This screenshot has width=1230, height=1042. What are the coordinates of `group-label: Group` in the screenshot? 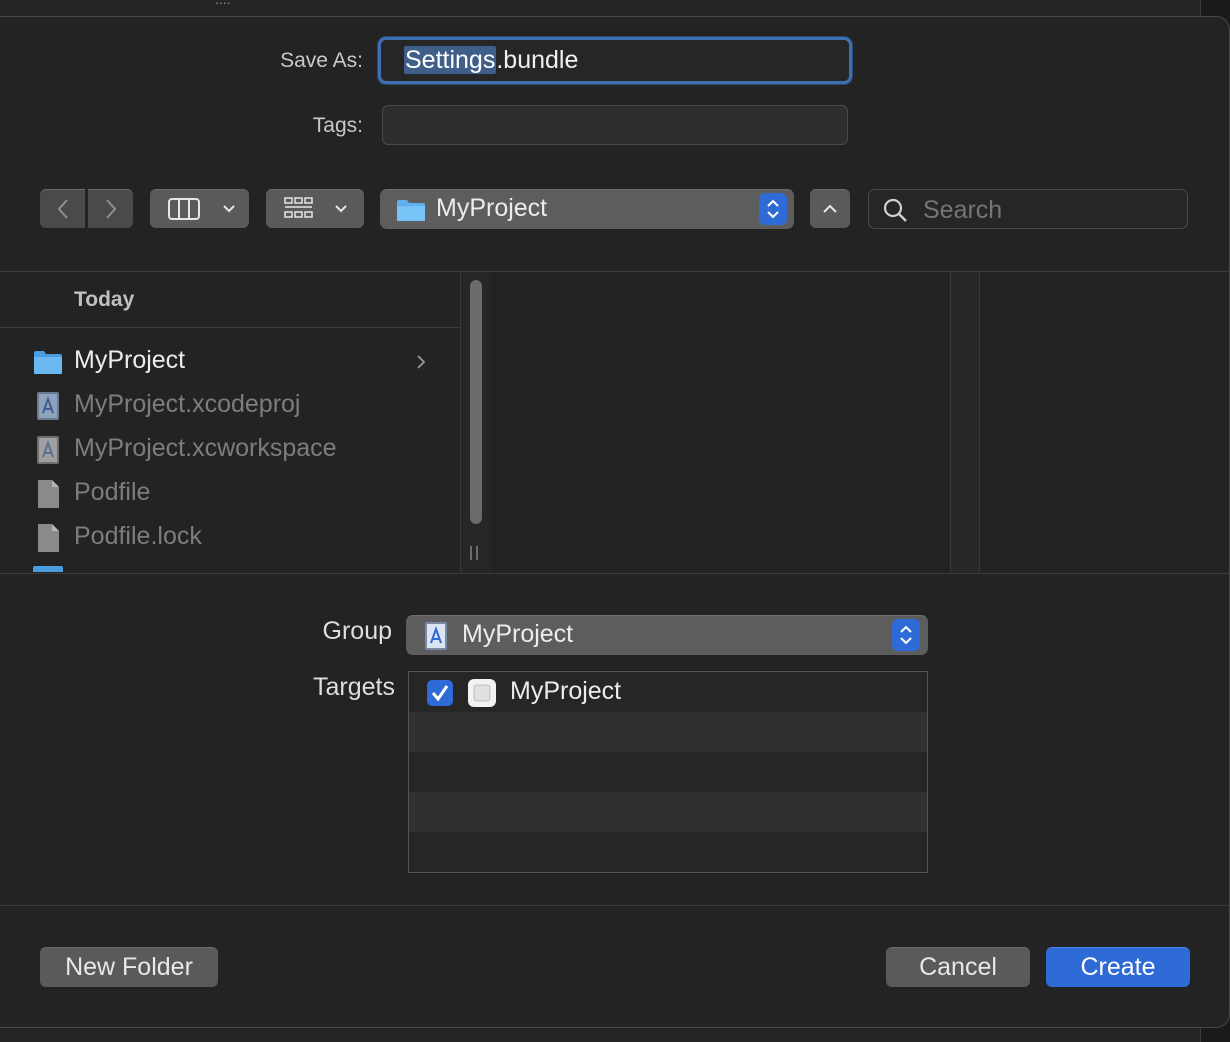 It's located at (357, 631).